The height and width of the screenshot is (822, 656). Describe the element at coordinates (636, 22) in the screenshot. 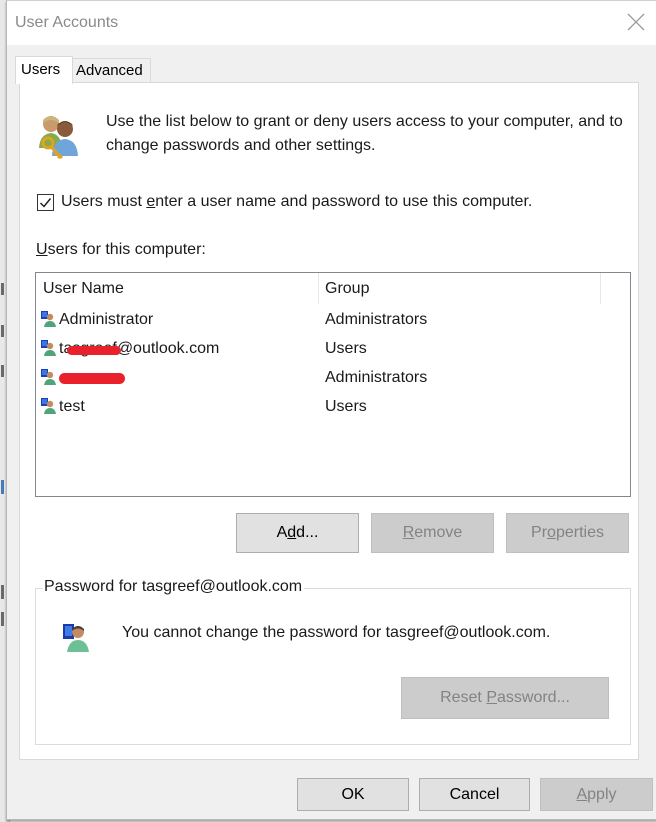

I see `close-icon` at that location.